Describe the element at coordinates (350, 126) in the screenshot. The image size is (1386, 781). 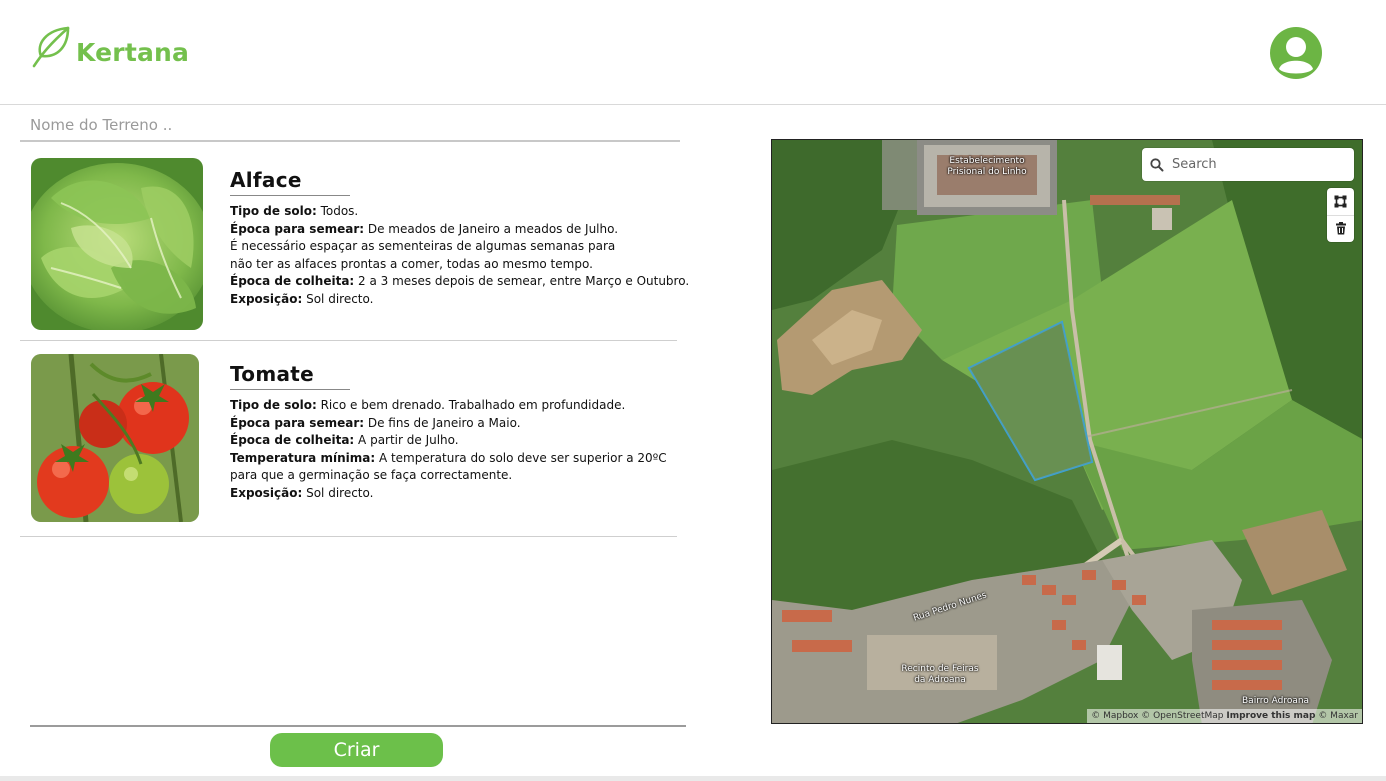
I see `terrain-name-input` at that location.